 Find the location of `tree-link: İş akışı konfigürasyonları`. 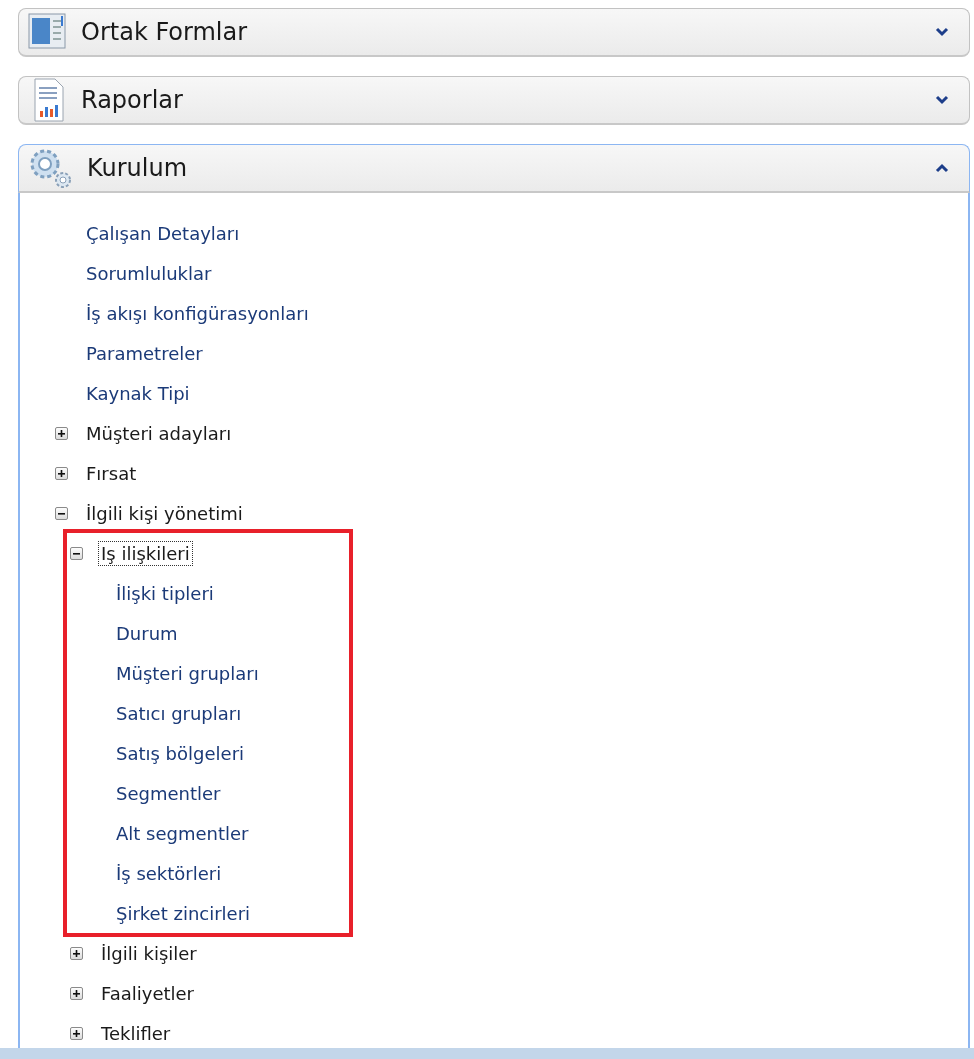

tree-link: İş akışı konfigürasyonları is located at coordinates (197, 313).